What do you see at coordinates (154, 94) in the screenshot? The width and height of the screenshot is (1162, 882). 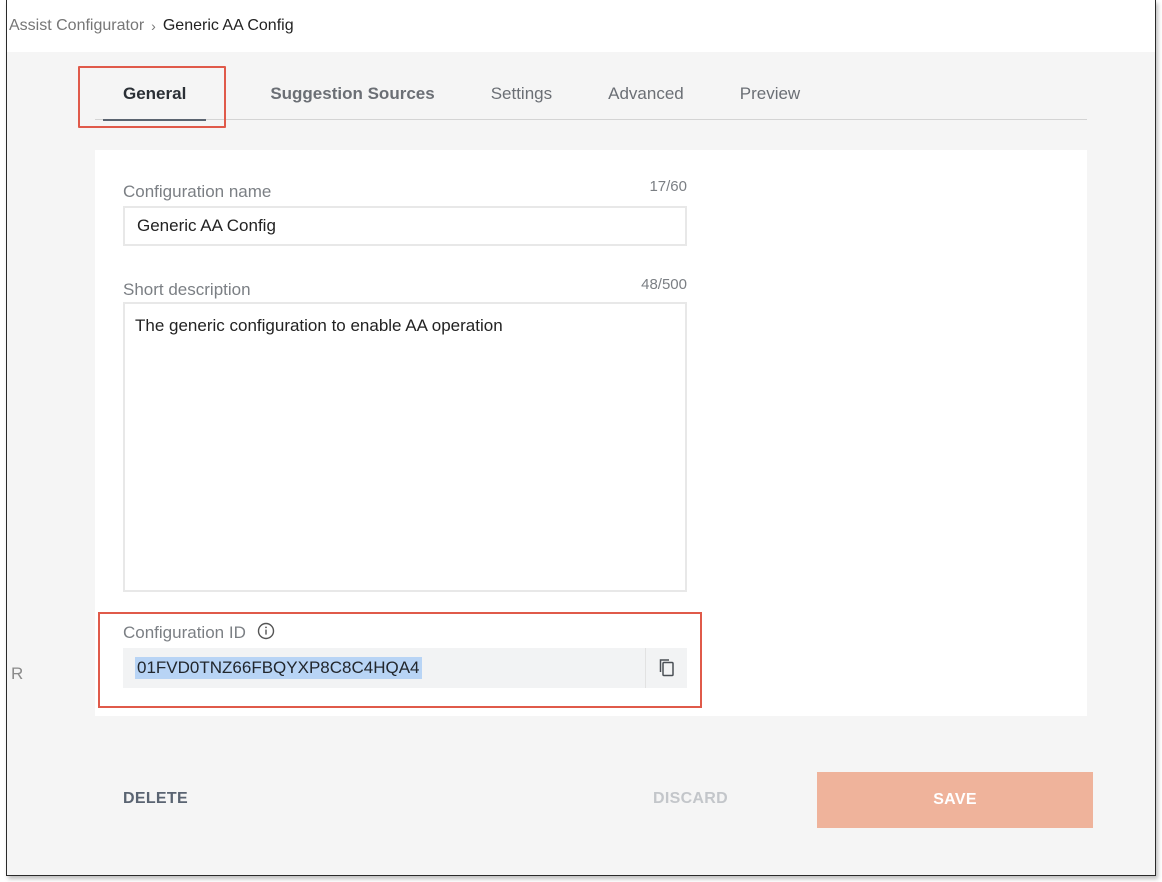 I see `tab-general: General` at bounding box center [154, 94].